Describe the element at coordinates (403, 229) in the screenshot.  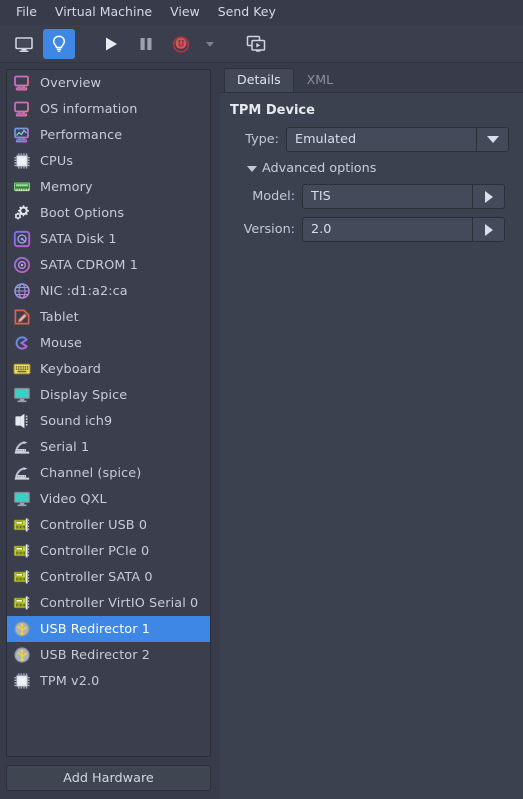
I see `version-combobox: 2.0` at that location.